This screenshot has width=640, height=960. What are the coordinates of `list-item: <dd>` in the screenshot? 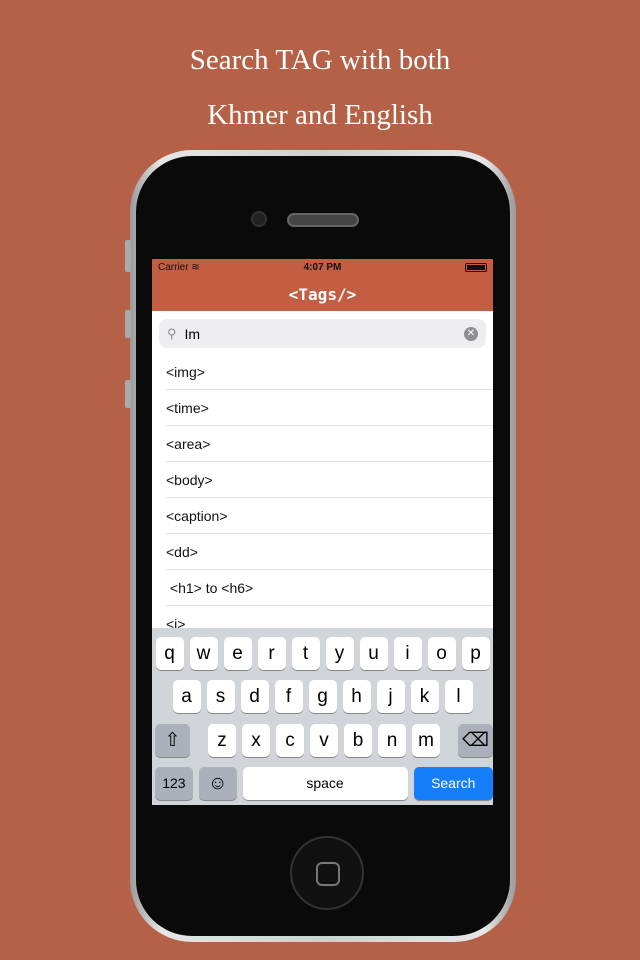 It's located at (329, 552).